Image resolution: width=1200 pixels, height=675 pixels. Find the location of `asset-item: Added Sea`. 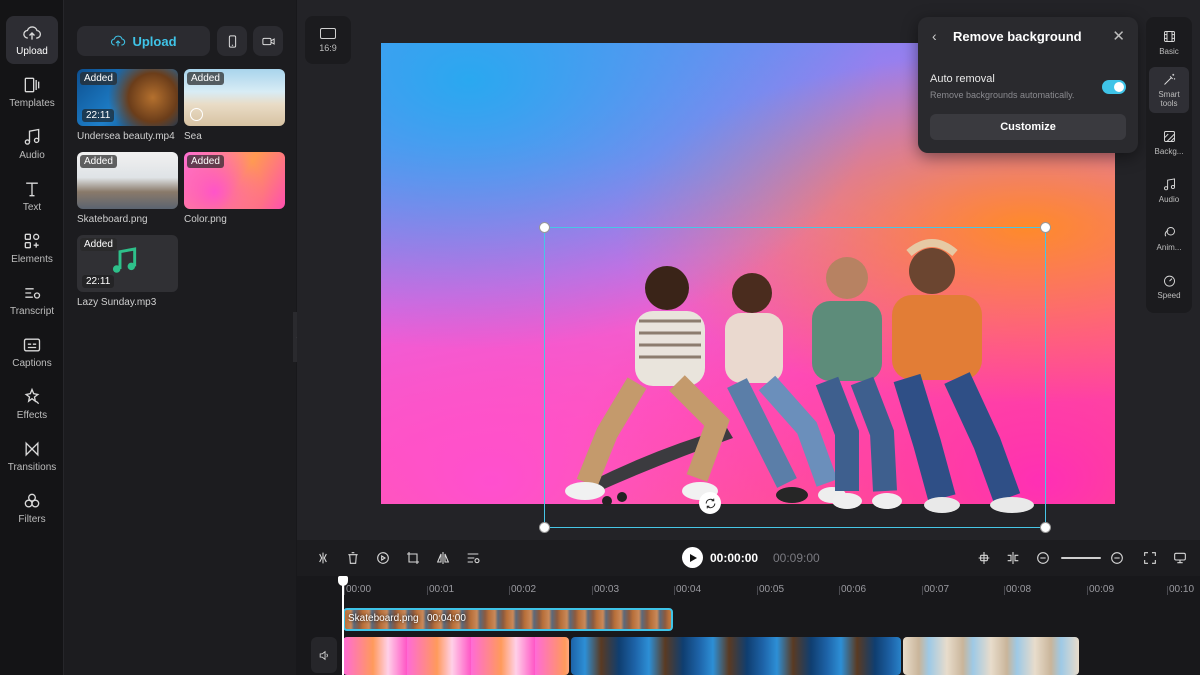

asset-item: Added Sea is located at coordinates (234, 105).